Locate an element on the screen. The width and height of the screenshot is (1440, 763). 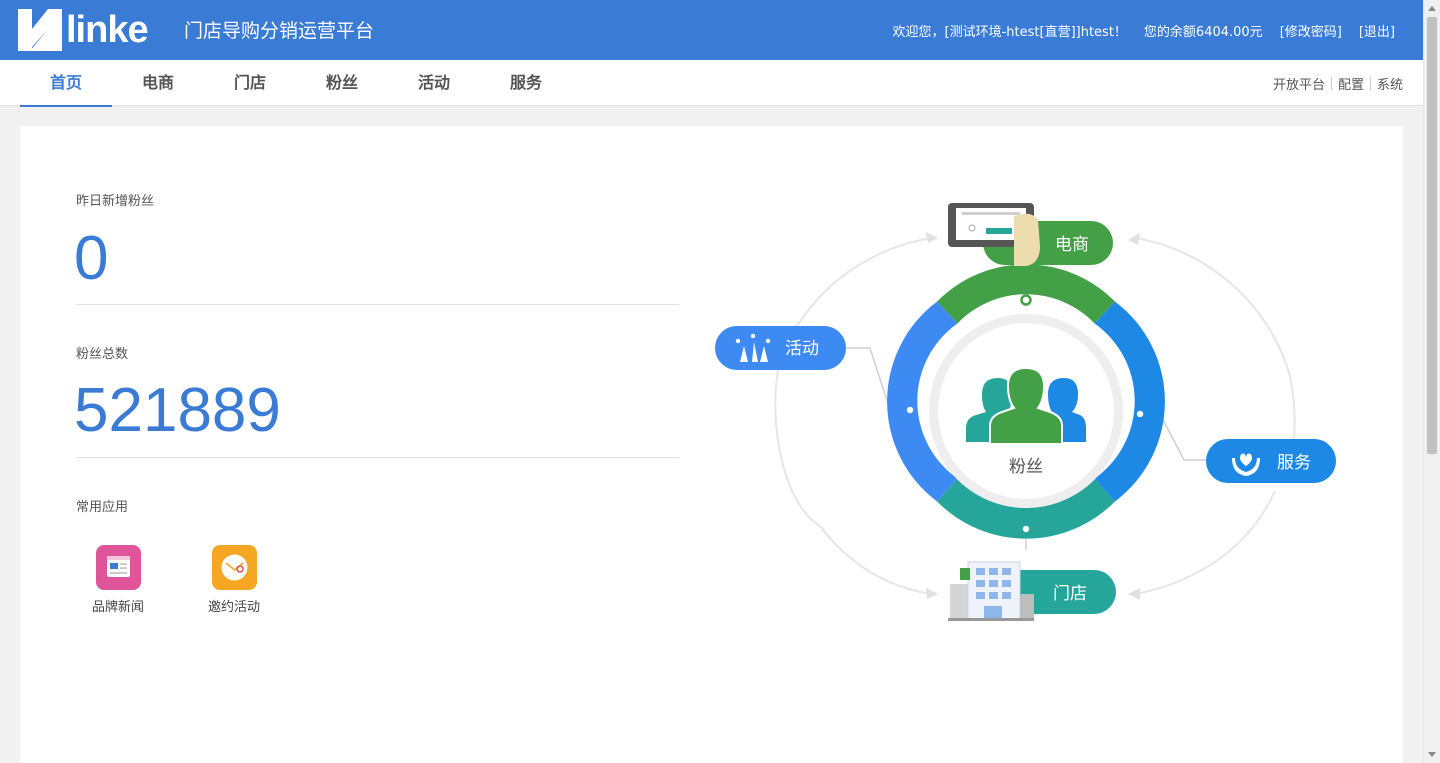
yesterday-new-fans-label: 昨日新增粉丝 is located at coordinates (115, 201).